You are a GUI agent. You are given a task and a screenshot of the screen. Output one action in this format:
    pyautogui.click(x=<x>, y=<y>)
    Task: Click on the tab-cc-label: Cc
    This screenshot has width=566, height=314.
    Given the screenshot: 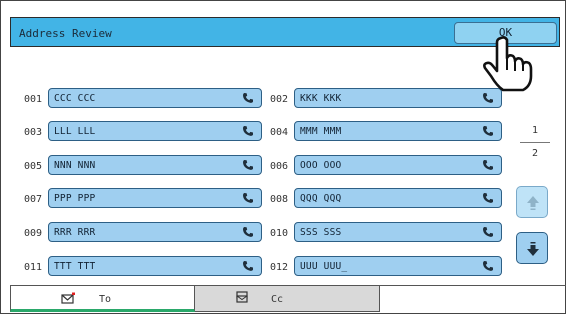 What is the action you would take?
    pyautogui.click(x=277, y=299)
    